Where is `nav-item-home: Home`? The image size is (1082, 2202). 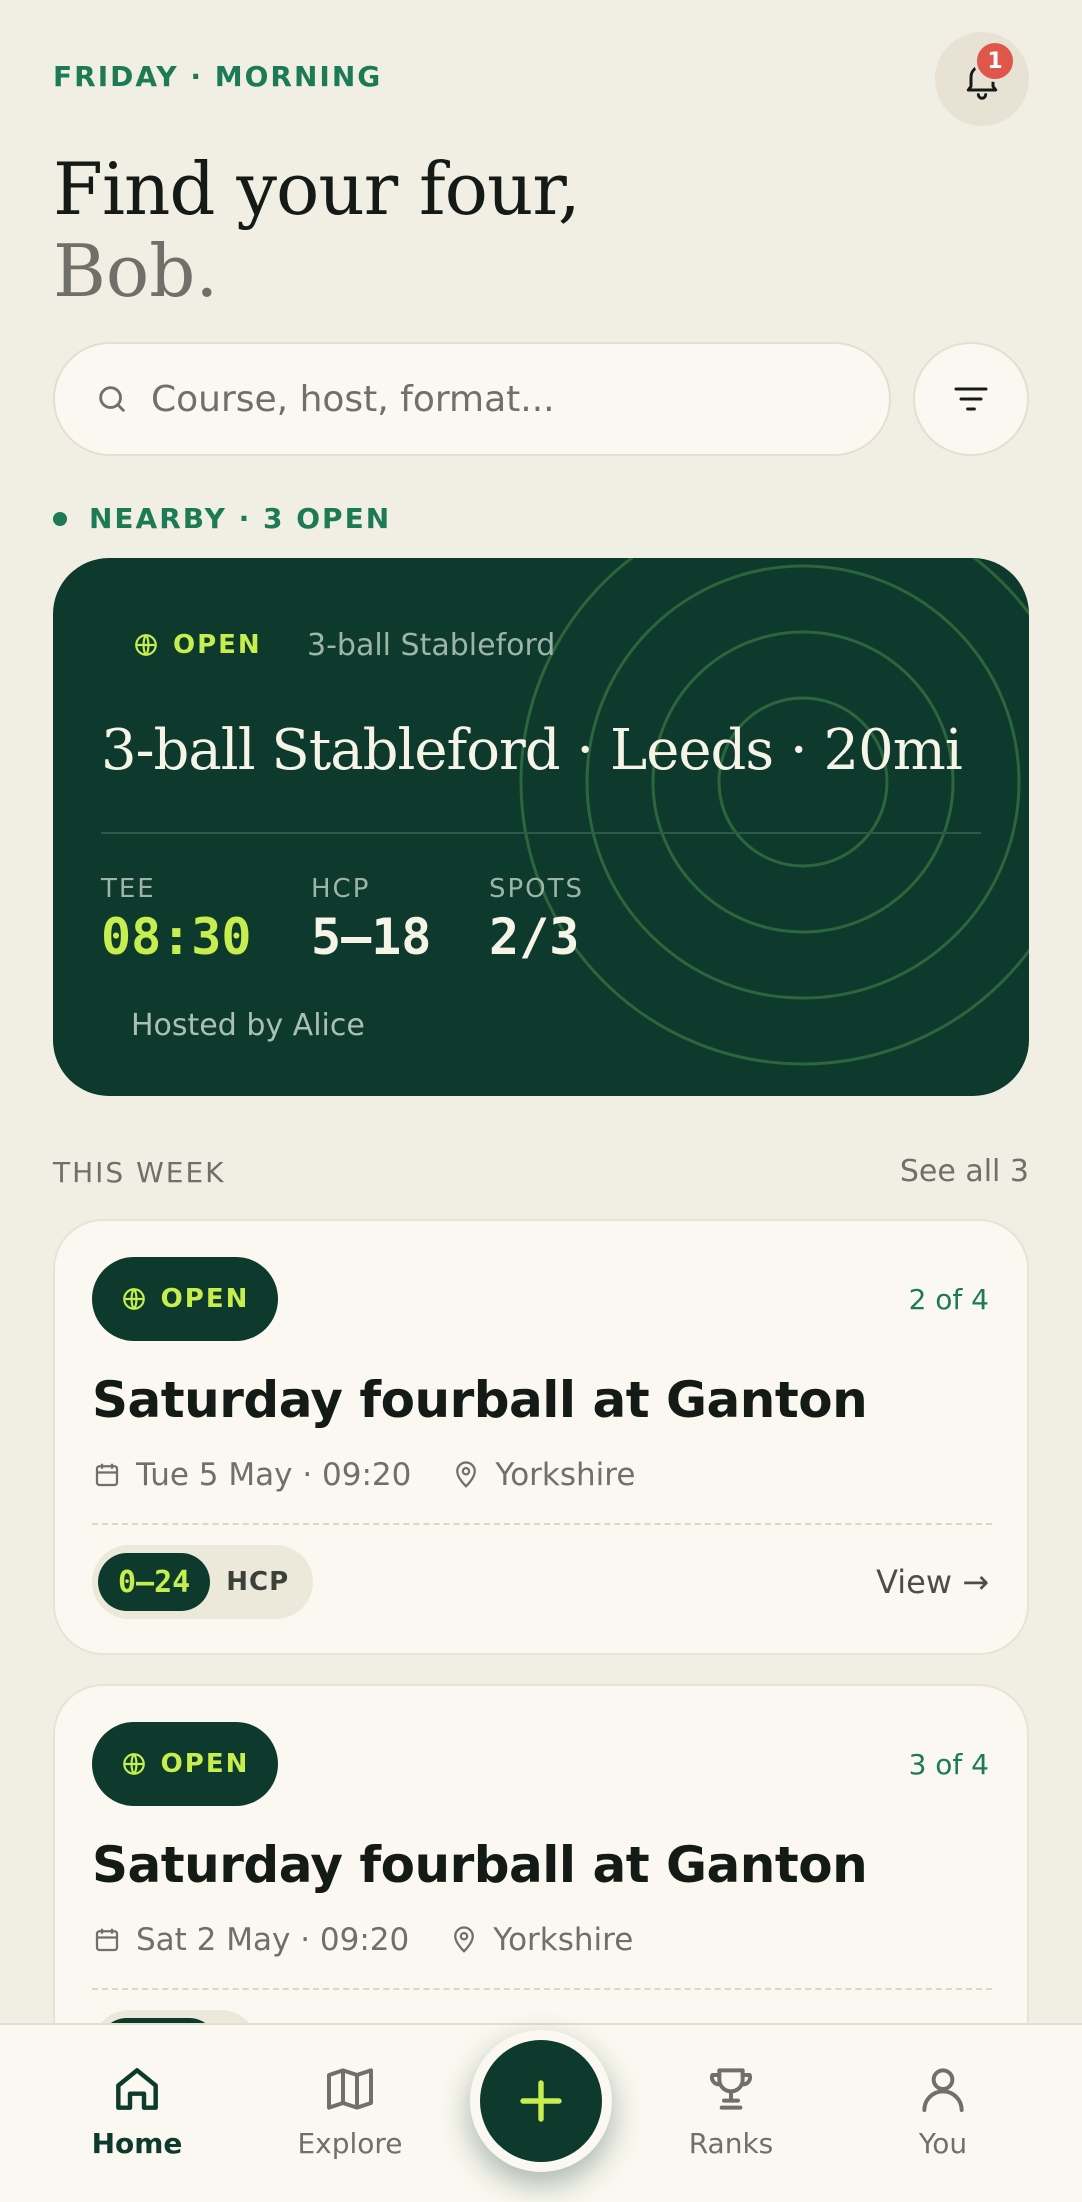 nav-item-home: Home is located at coordinates (137, 2110).